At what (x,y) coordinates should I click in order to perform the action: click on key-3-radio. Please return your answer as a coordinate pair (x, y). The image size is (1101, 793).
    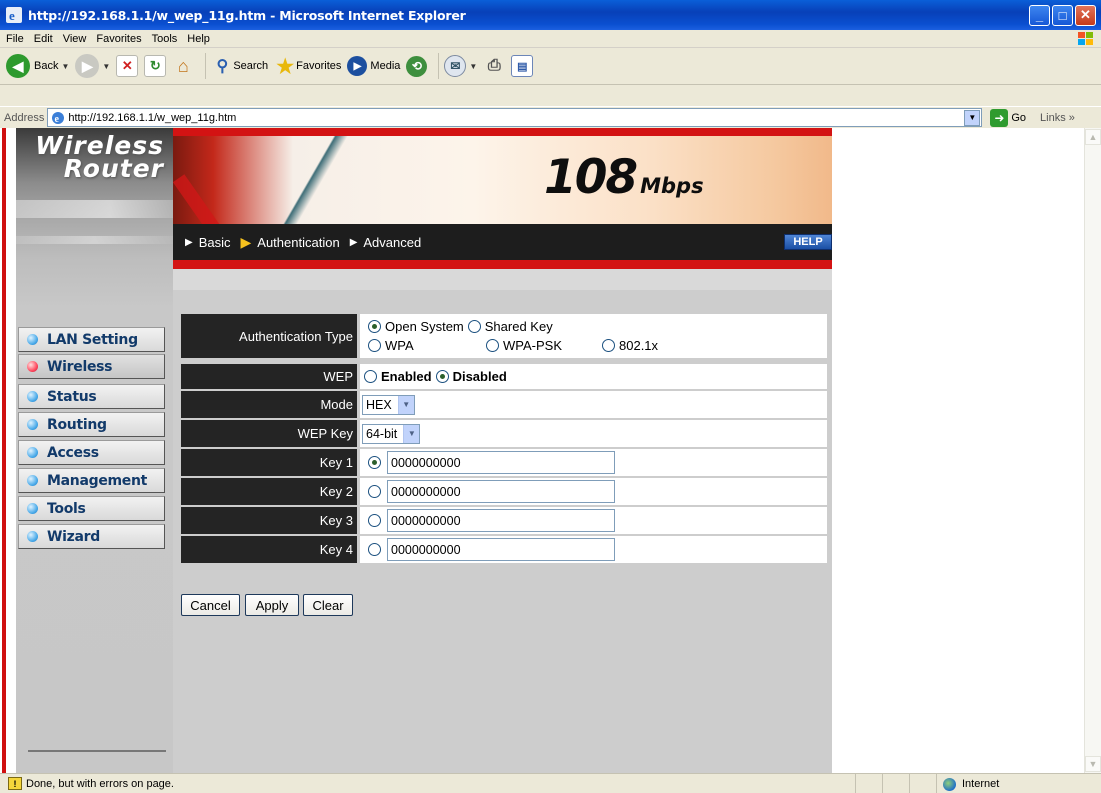
    Looking at the image, I should click on (374, 520).